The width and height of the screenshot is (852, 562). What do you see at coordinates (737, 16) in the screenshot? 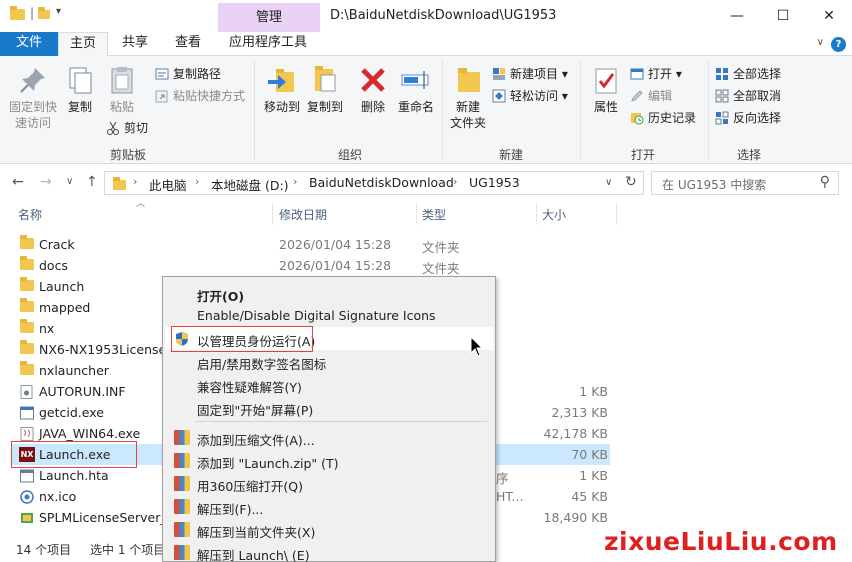
I see `minimize-button: —` at bounding box center [737, 16].